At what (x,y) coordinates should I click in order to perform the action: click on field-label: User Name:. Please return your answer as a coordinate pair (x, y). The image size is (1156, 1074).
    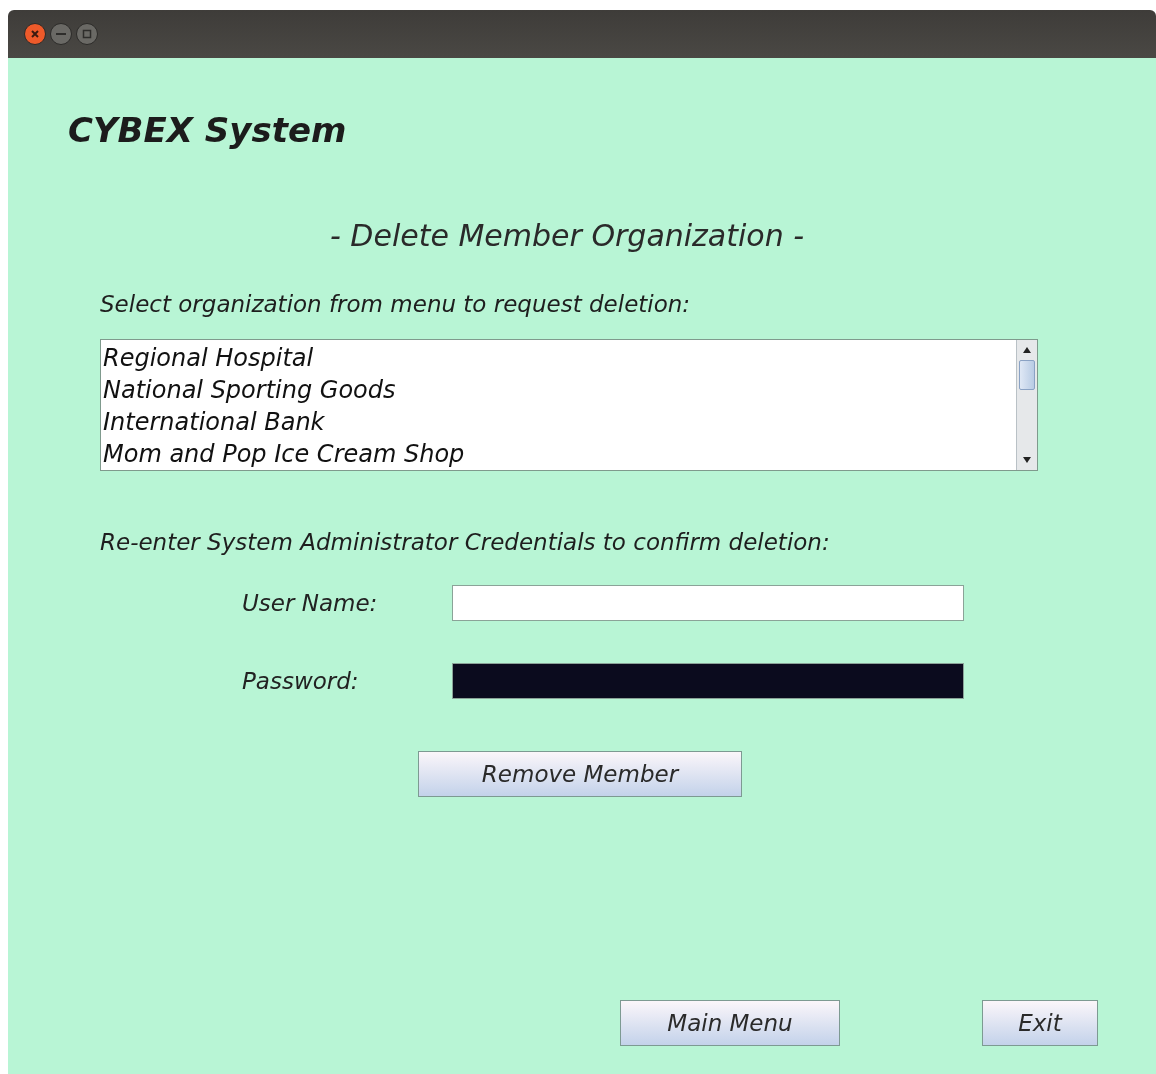
    Looking at the image, I should click on (310, 603).